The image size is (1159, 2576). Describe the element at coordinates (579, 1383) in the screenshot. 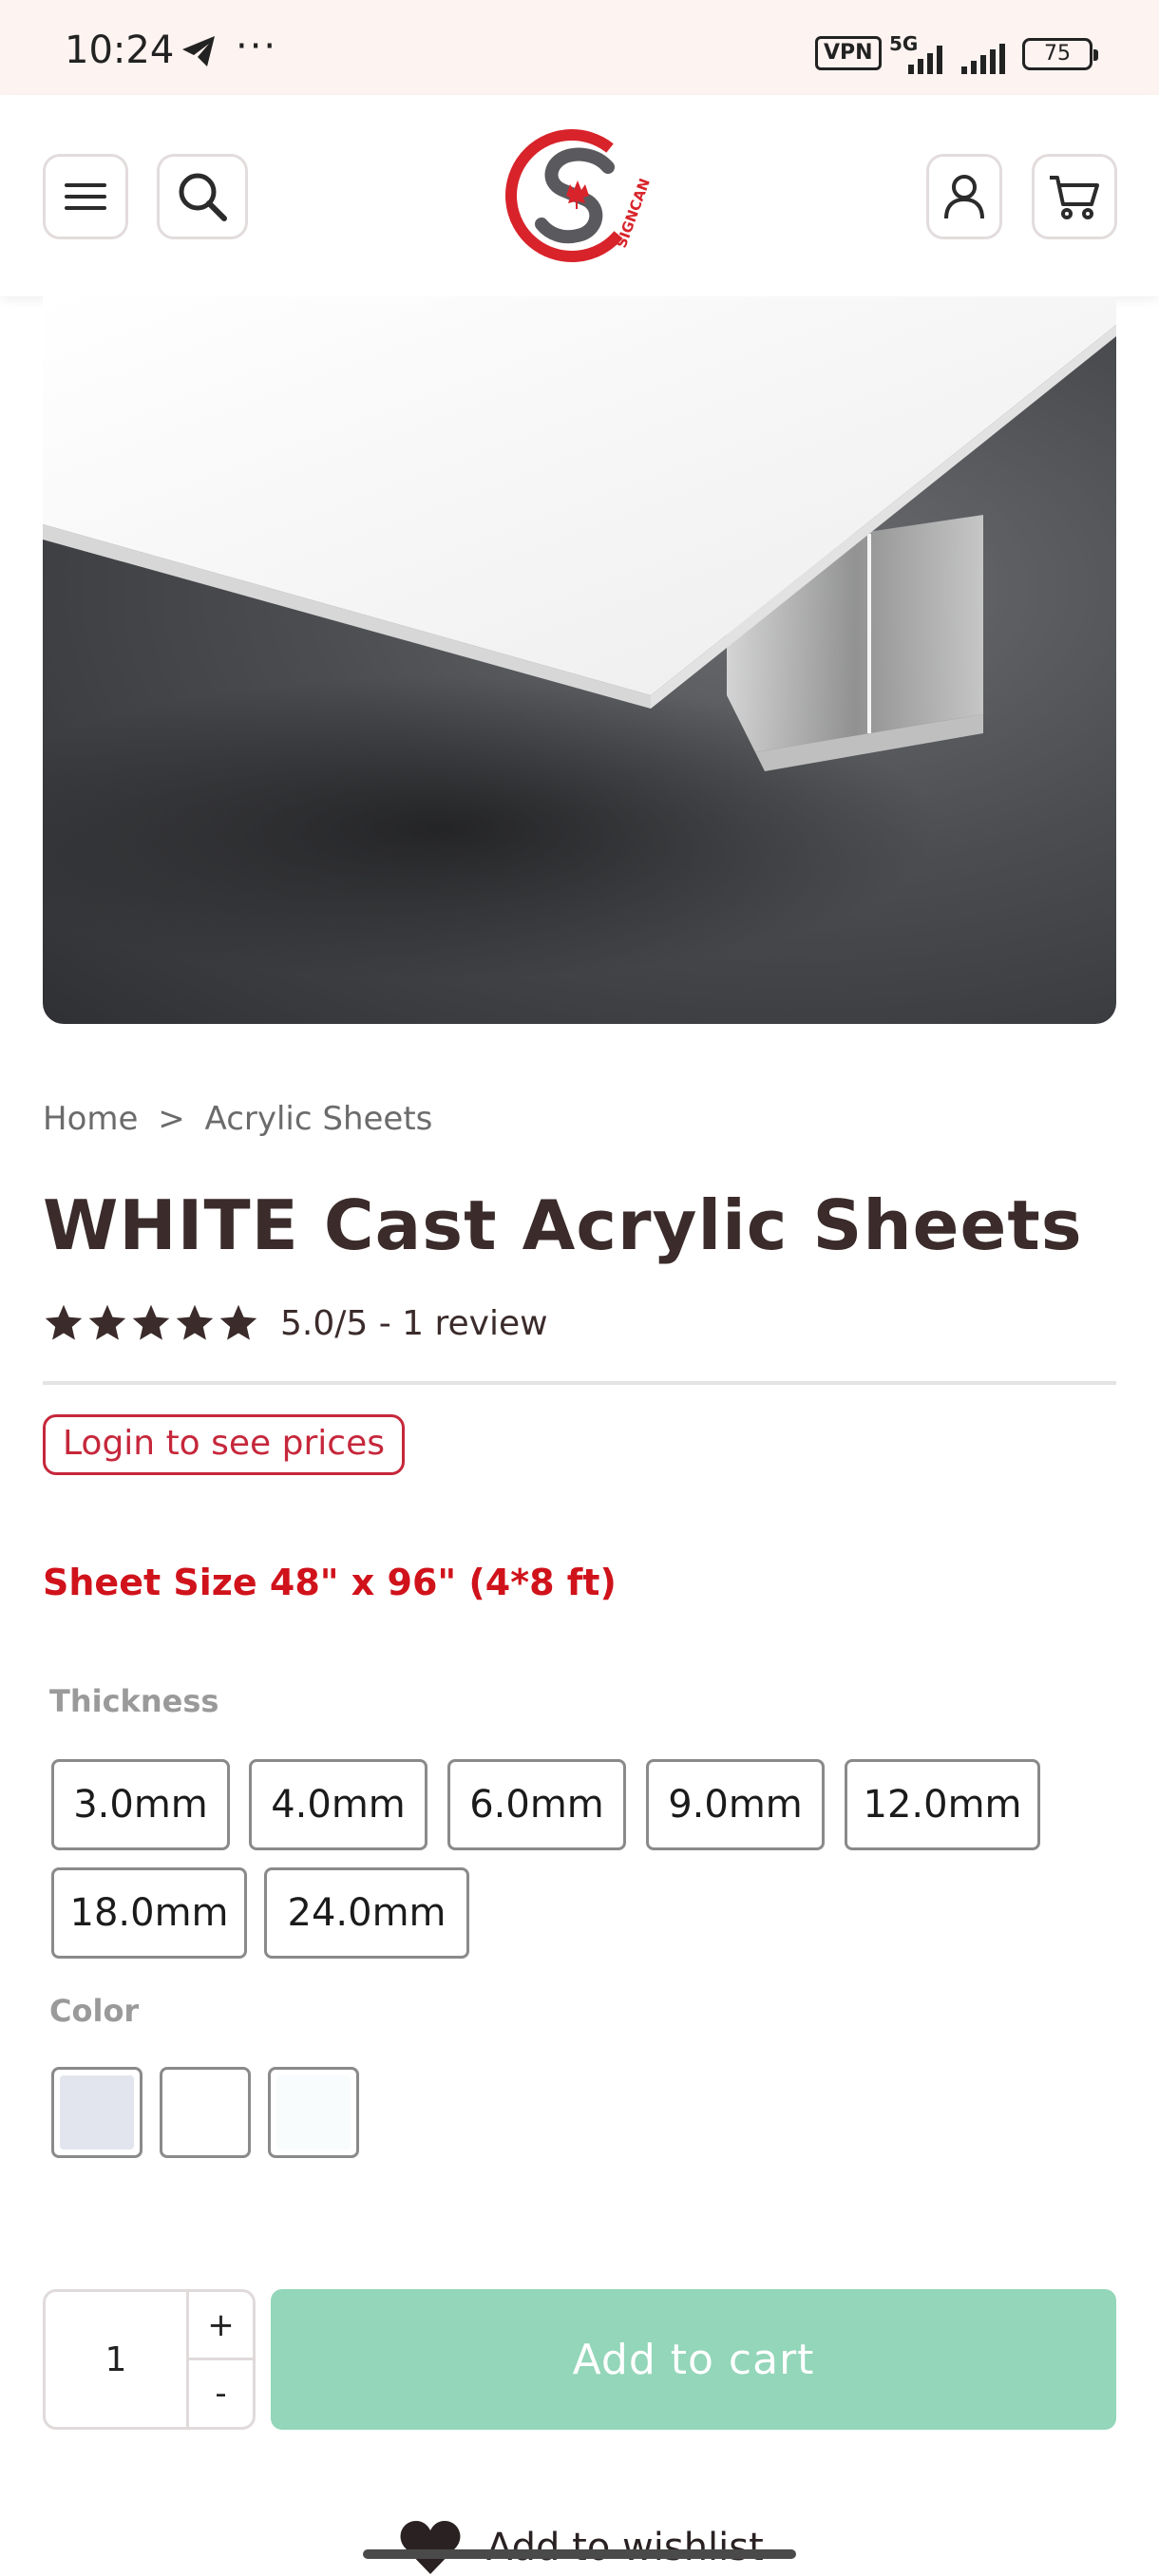

I see `divider` at that location.